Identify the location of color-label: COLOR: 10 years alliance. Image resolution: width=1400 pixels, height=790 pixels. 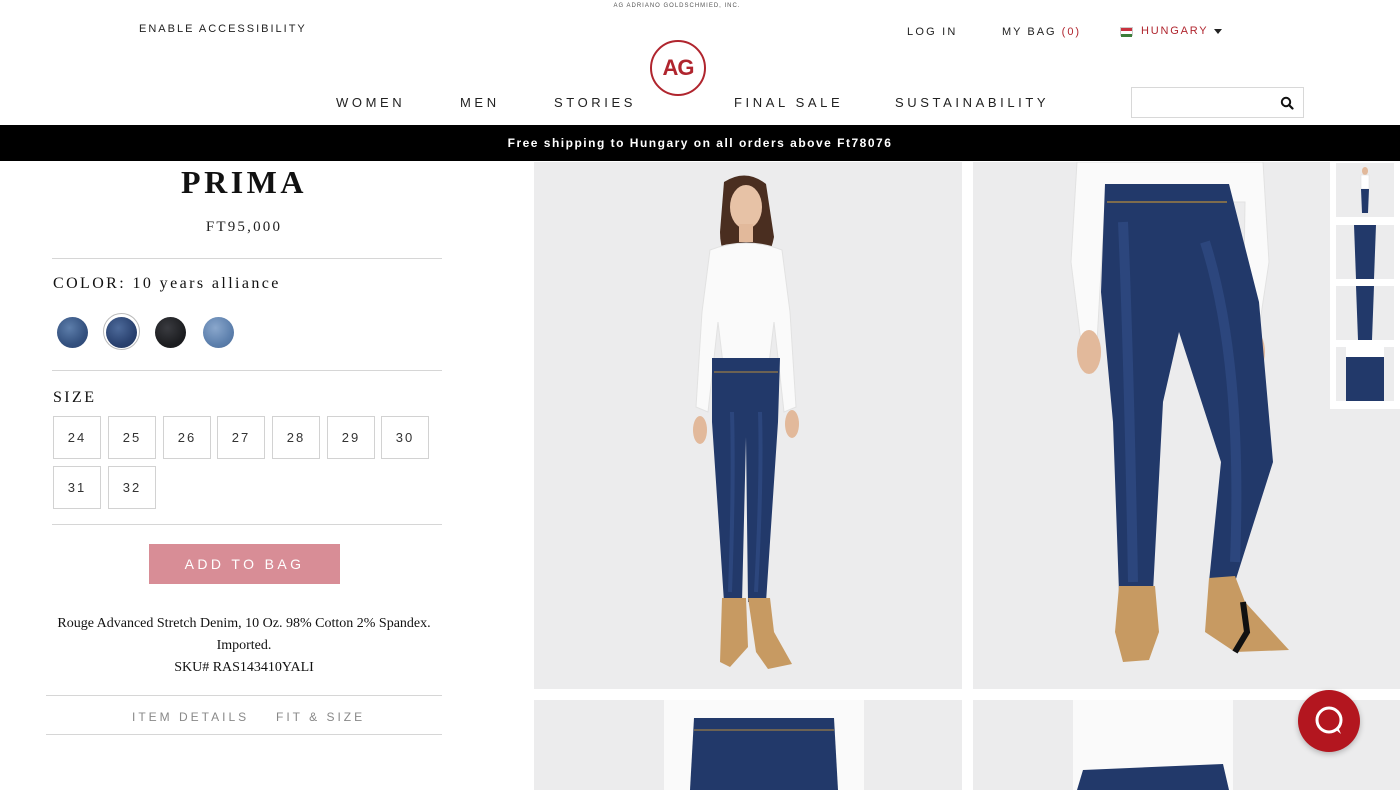
(167, 284).